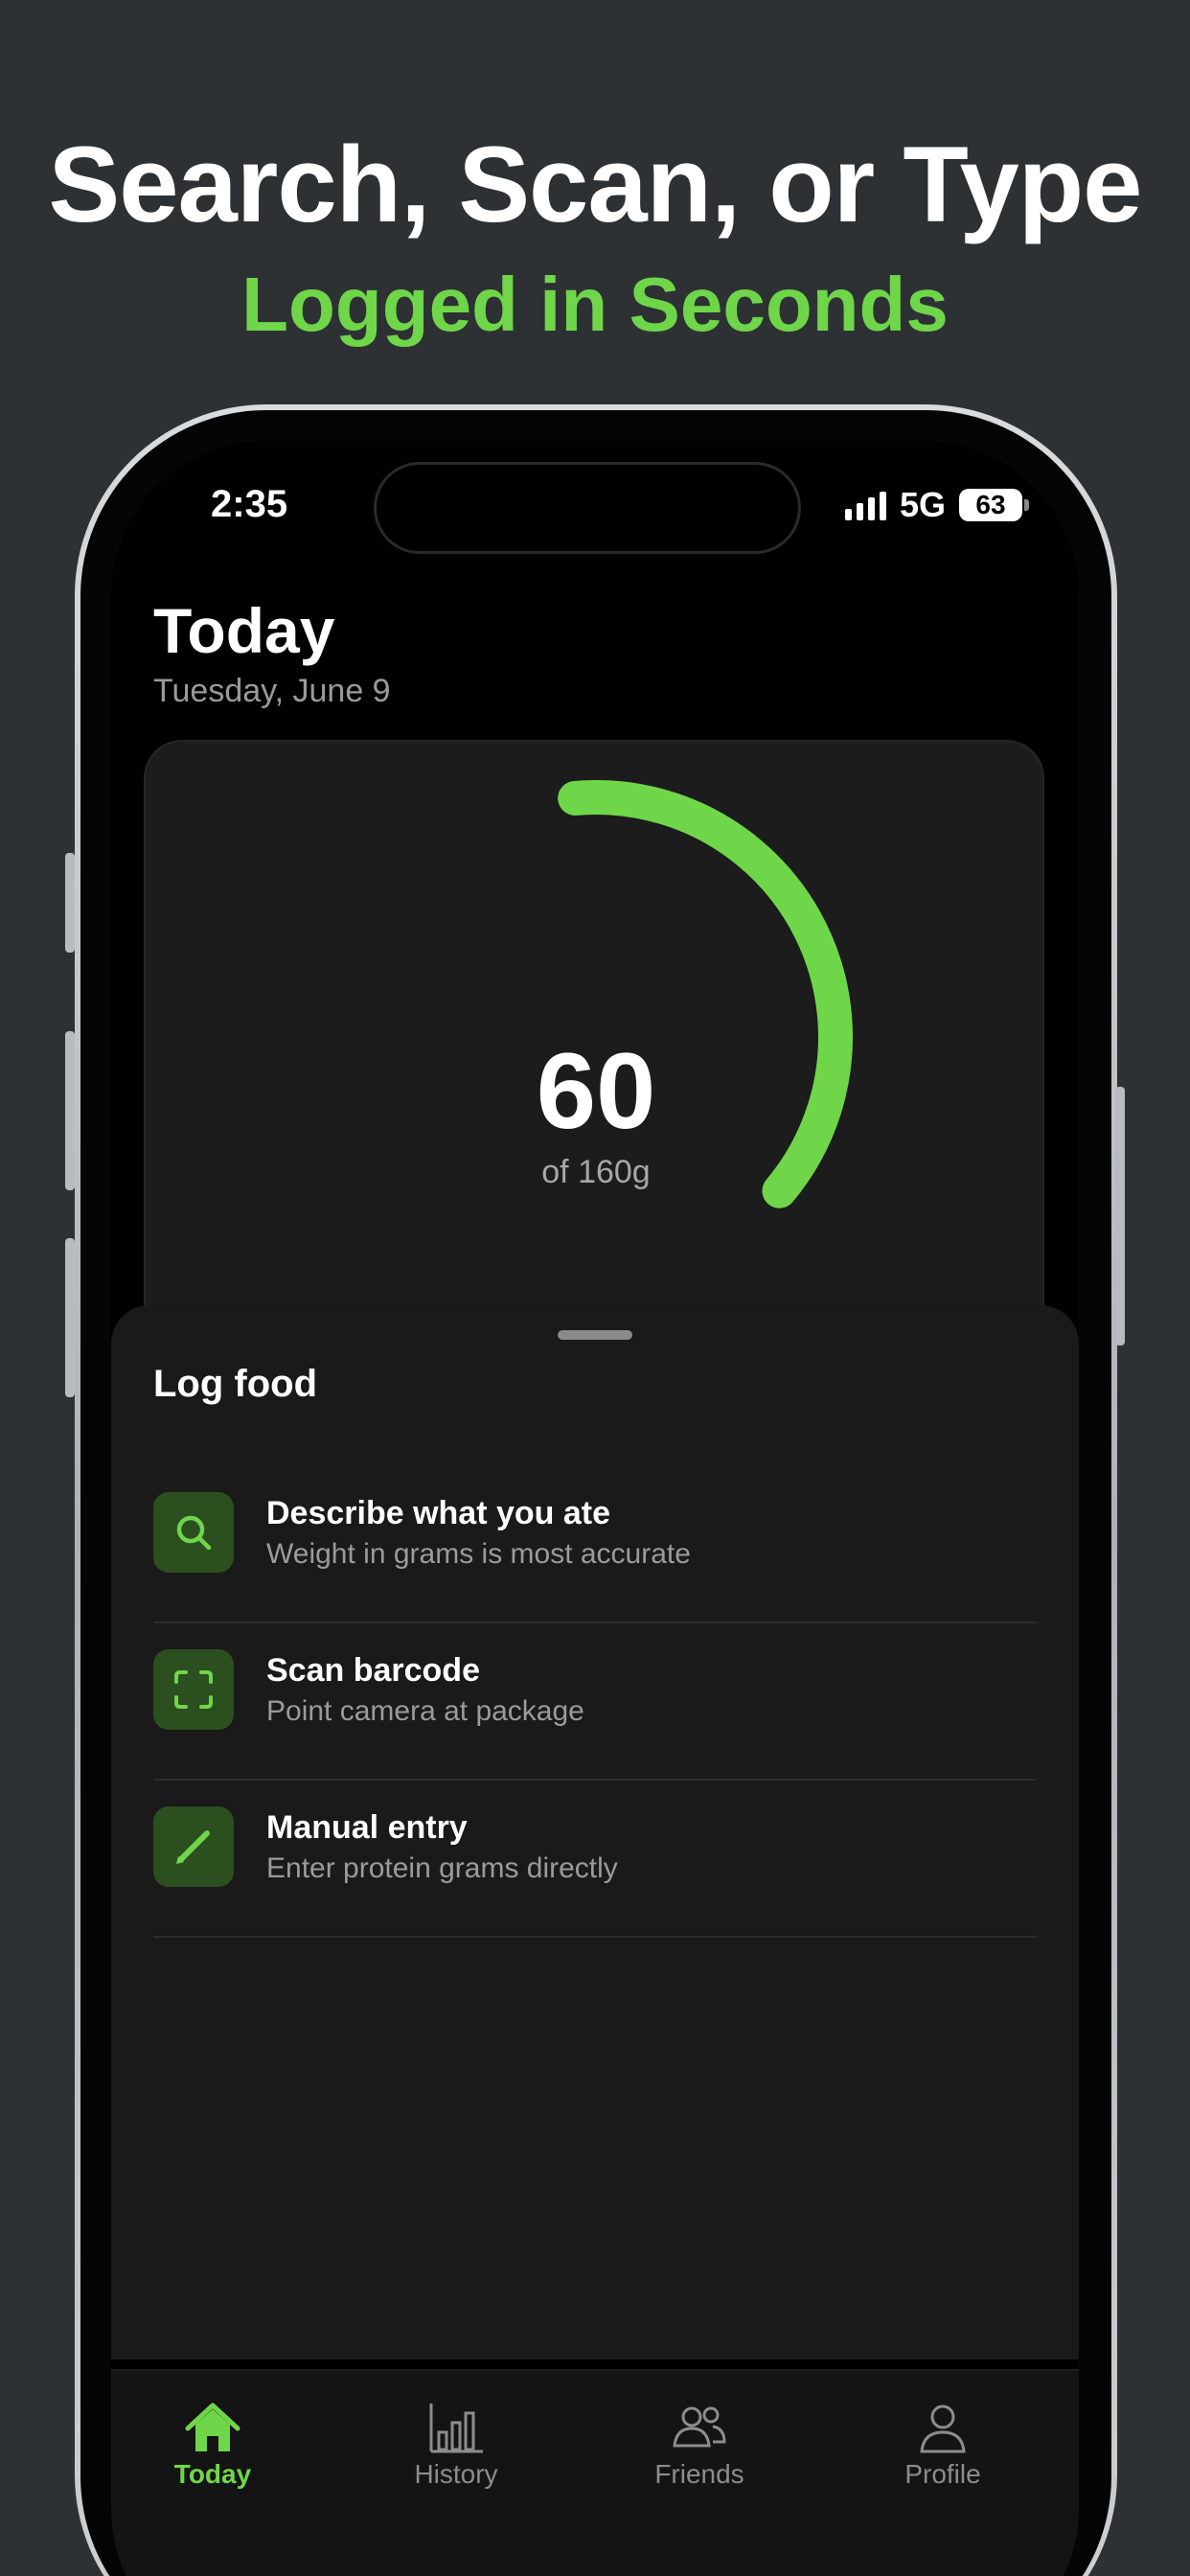  Describe the element at coordinates (194, 1690) in the screenshot. I see `barcode-scan-icon` at that location.